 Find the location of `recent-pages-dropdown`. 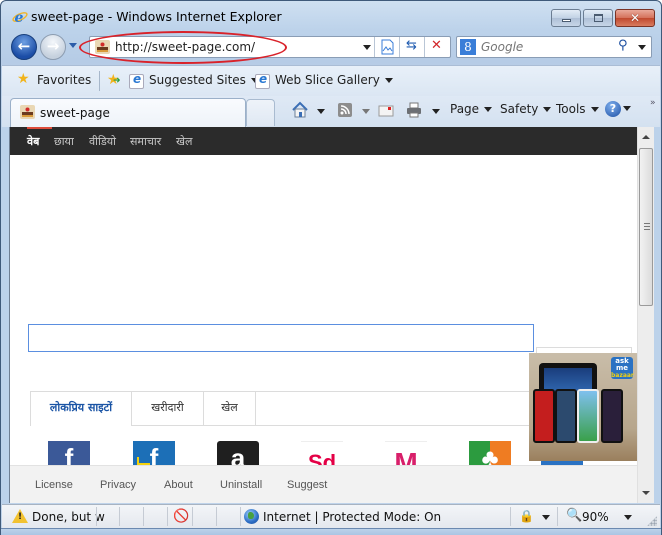

recent-pages-dropdown is located at coordinates (73, 45).